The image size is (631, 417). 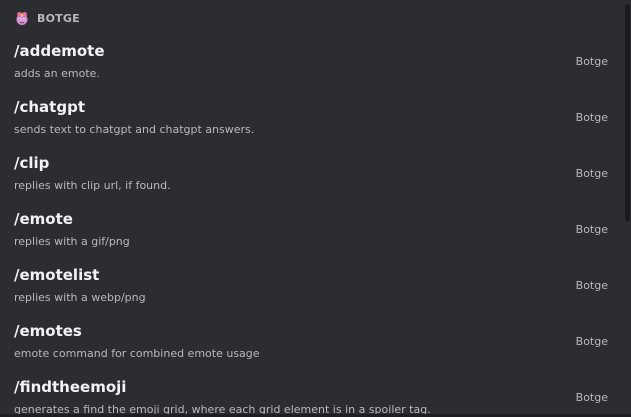 I want to click on command-name: /findtheemoji, so click(x=70, y=387).